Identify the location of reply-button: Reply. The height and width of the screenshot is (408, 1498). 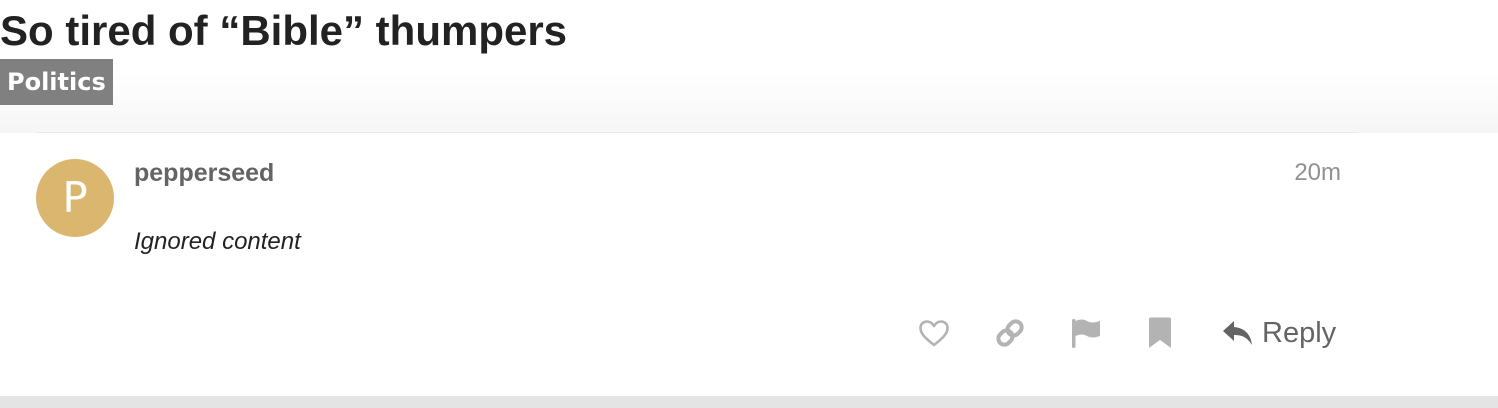
(1283, 333).